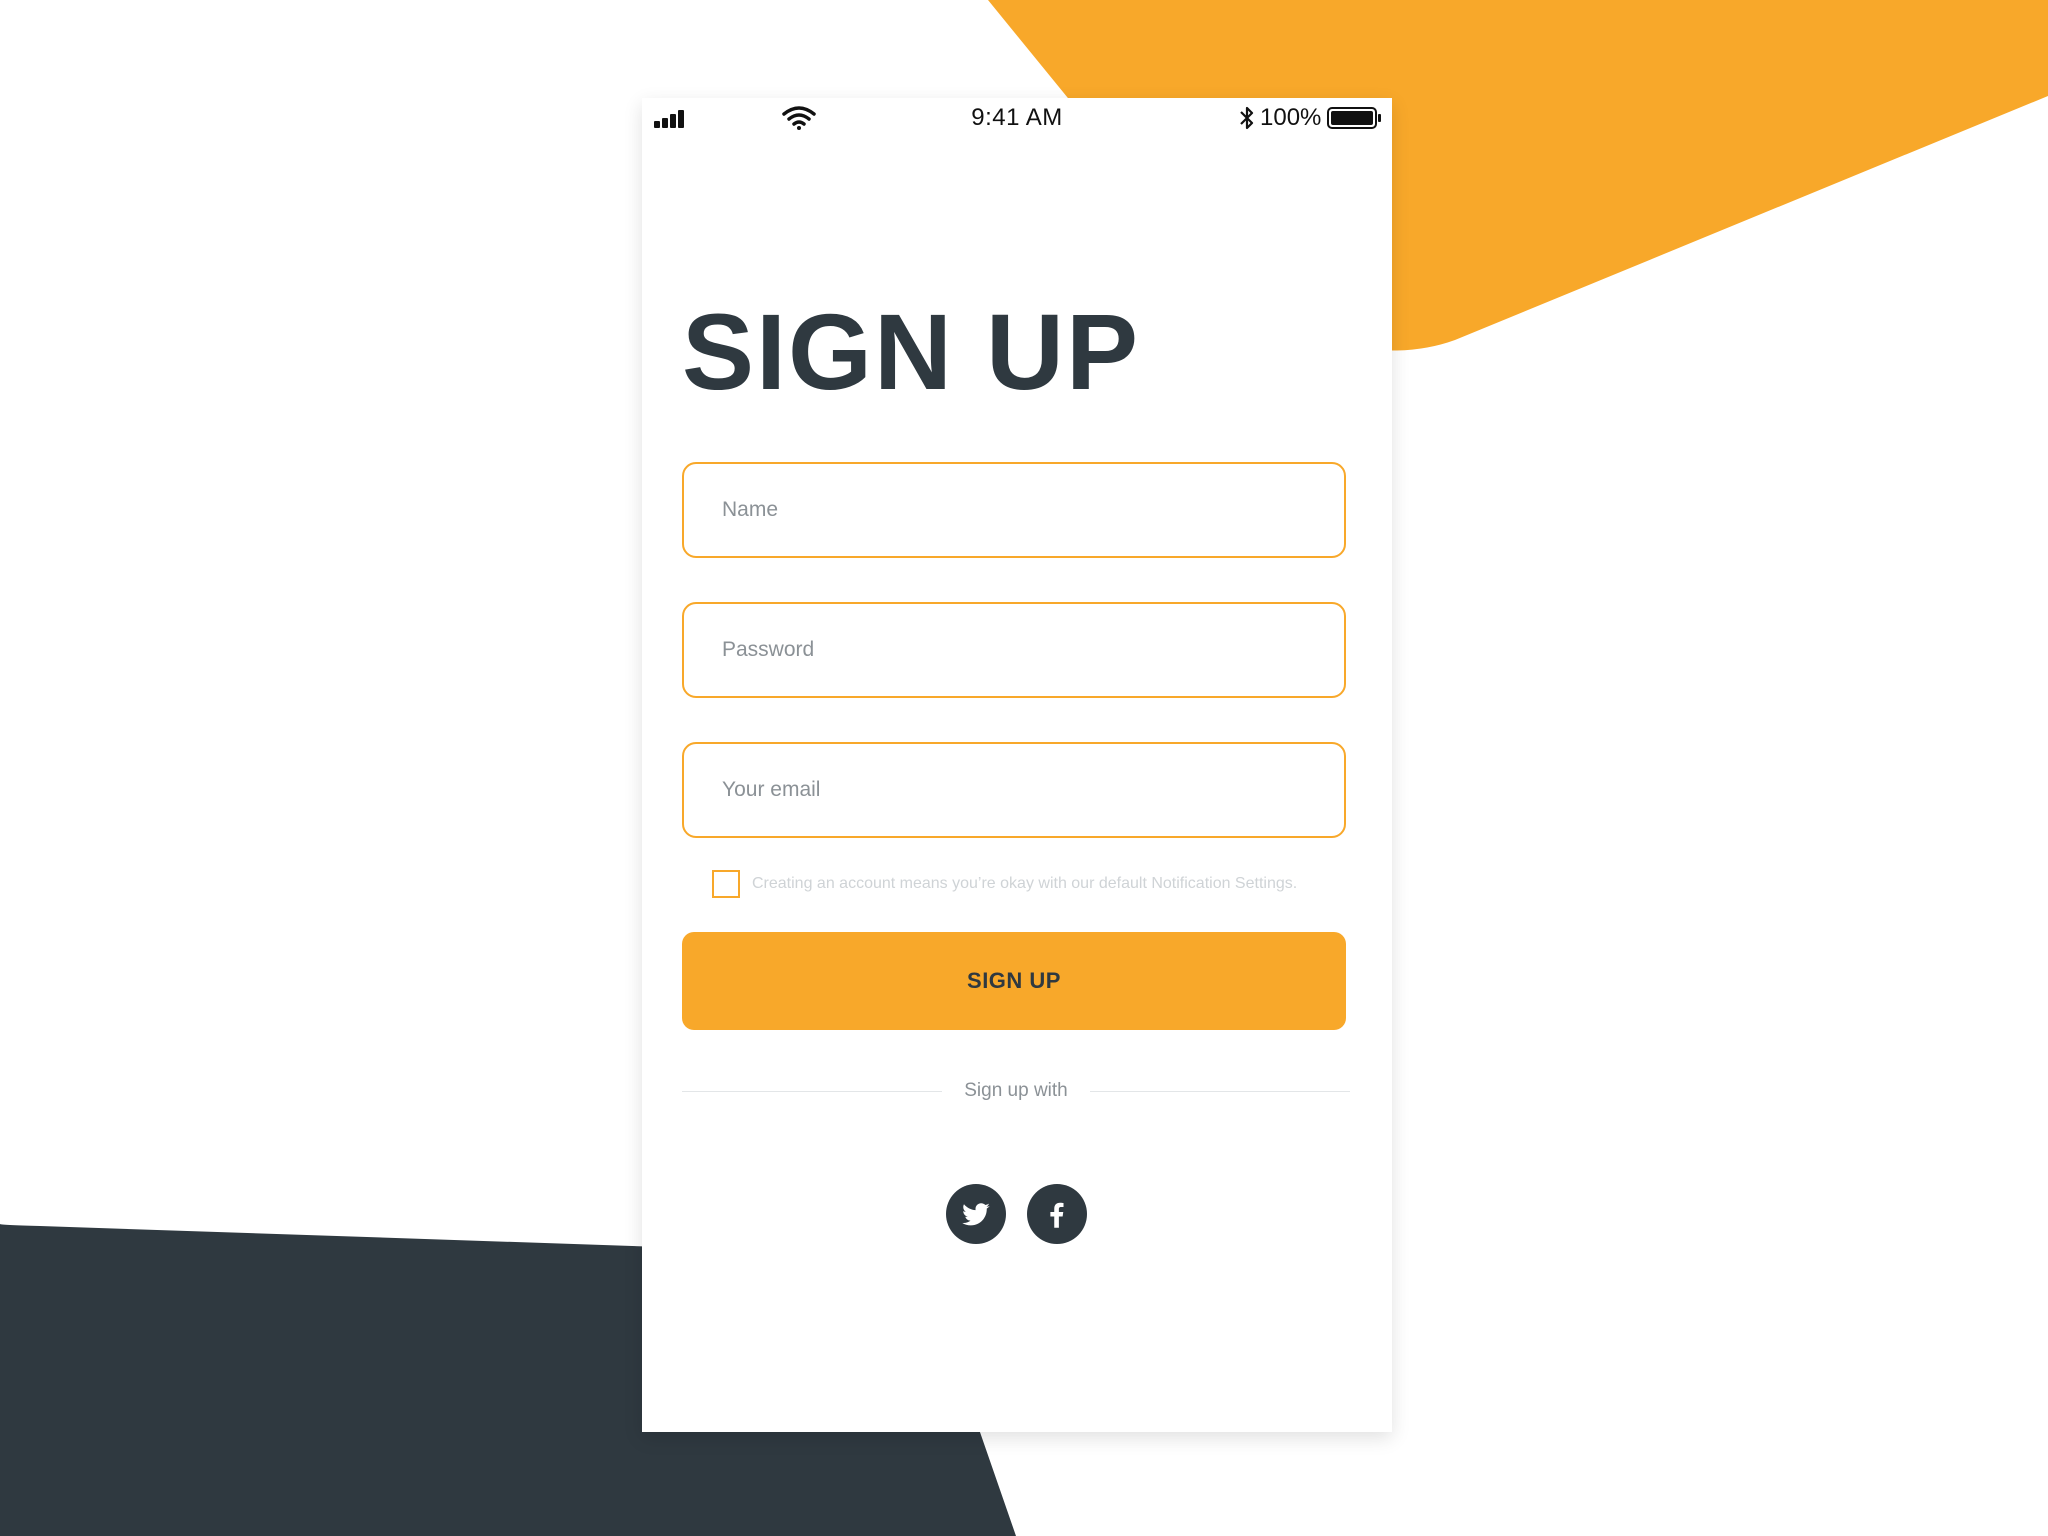 The image size is (2048, 1536). I want to click on battery-percentage: 100%, so click(1291, 117).